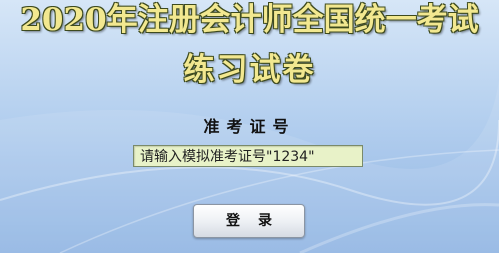 The height and width of the screenshot is (253, 499). I want to click on login-button: 登录, so click(249, 221).